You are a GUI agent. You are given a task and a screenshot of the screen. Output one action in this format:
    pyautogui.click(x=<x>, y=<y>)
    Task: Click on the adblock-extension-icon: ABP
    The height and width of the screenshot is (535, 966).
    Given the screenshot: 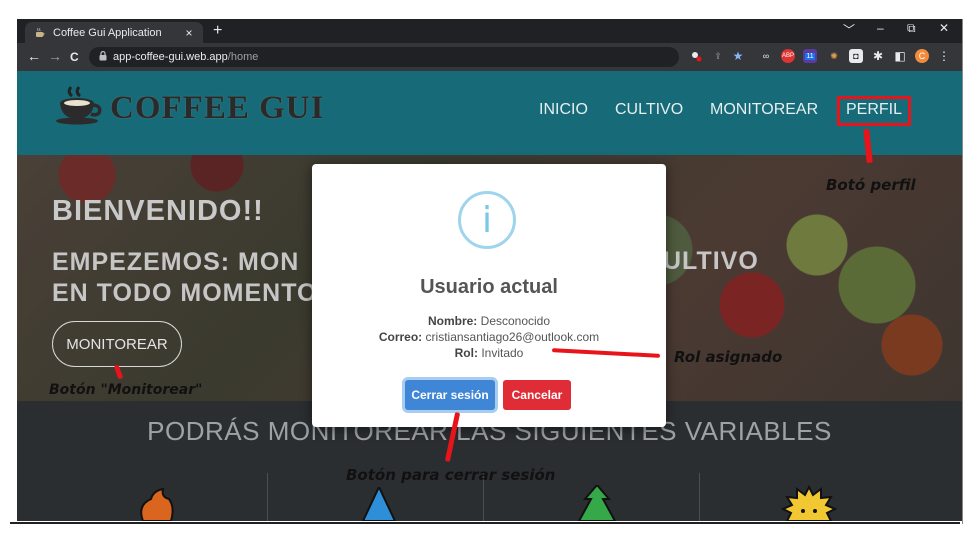 What is the action you would take?
    pyautogui.click(x=788, y=56)
    